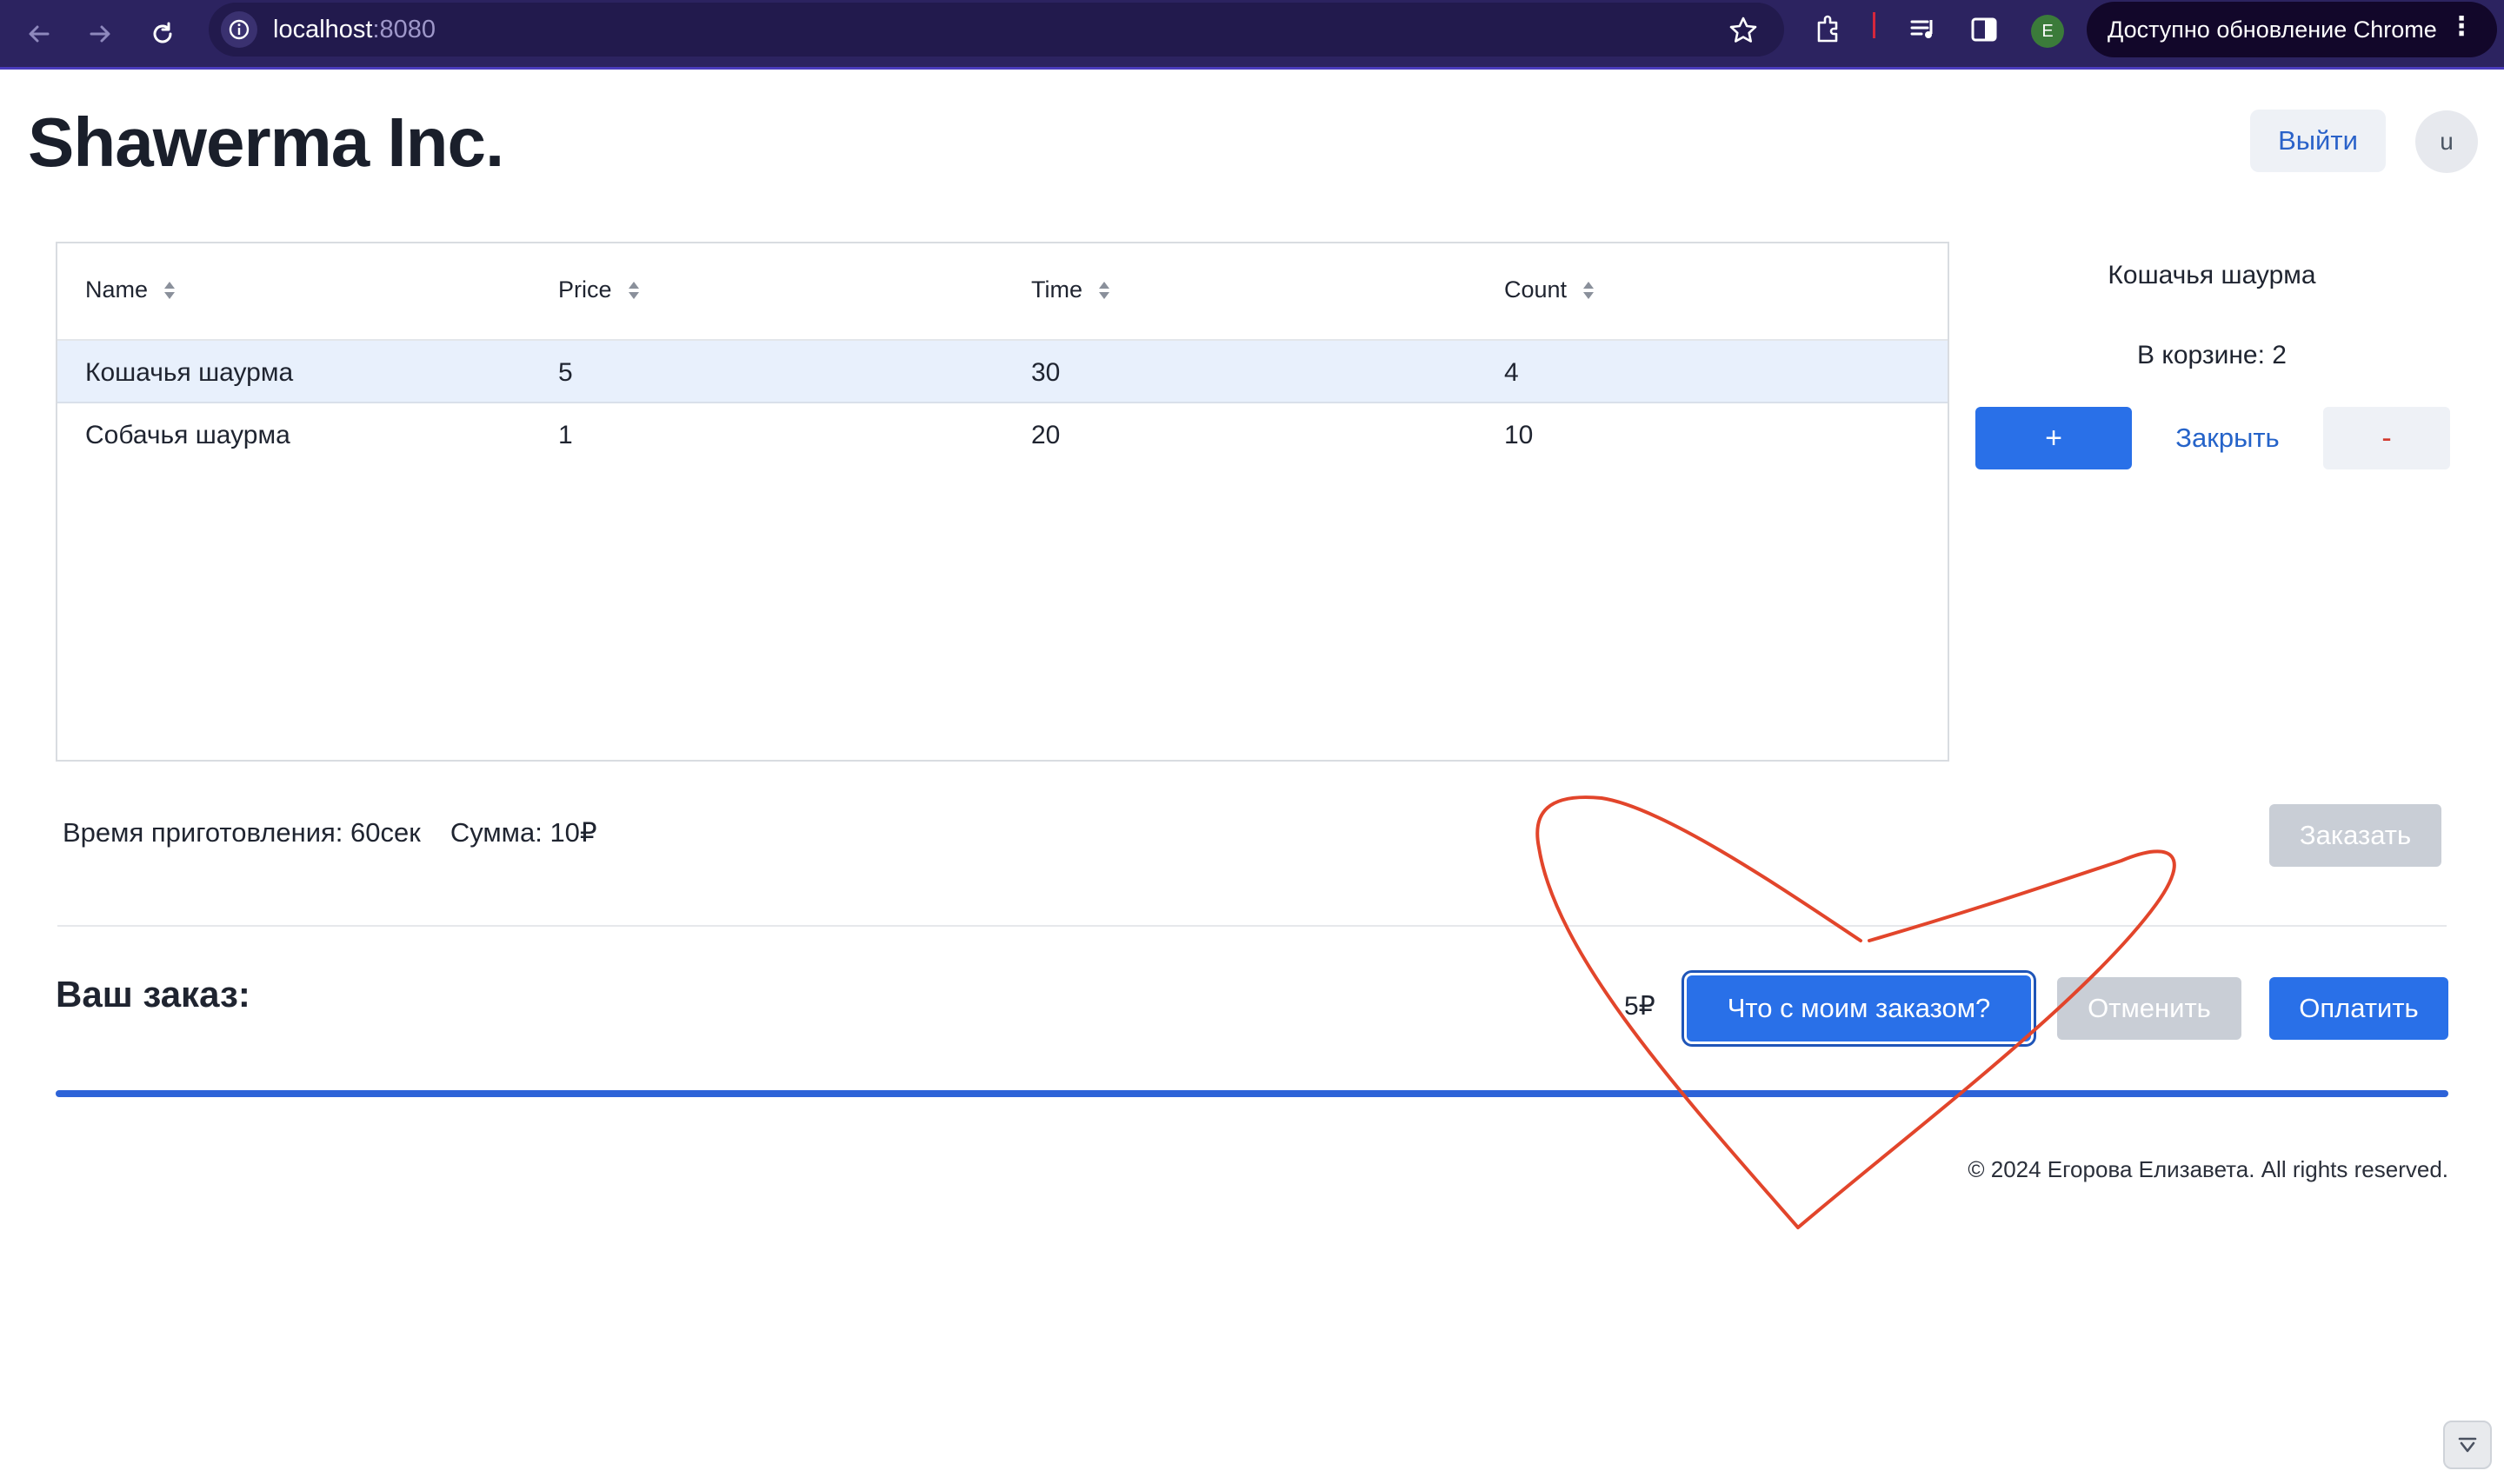  What do you see at coordinates (1252, 926) in the screenshot?
I see `section-divider` at bounding box center [1252, 926].